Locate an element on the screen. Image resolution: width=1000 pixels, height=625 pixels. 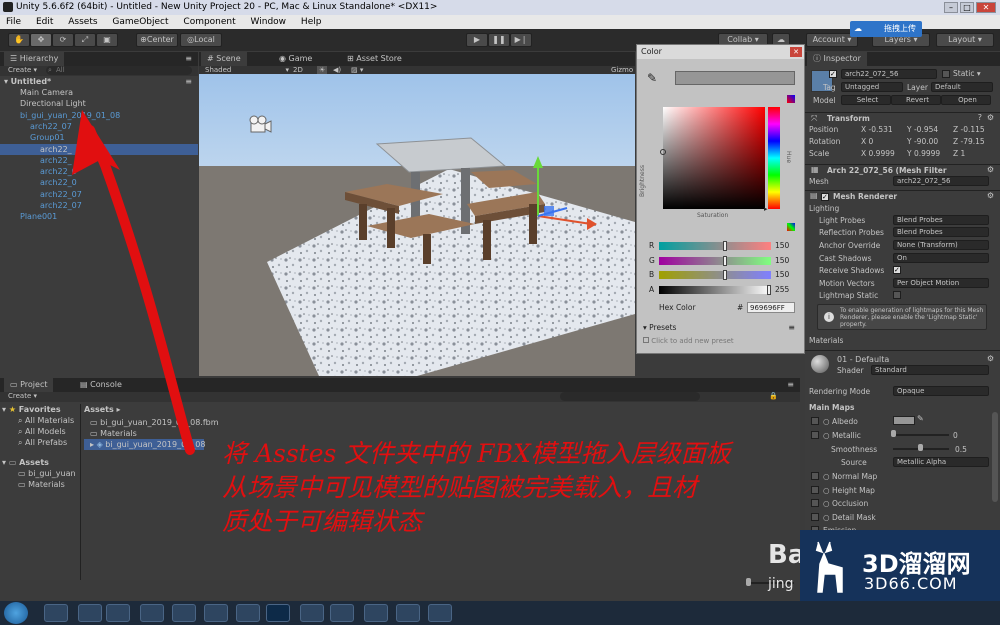
lock-icon: 🔒 is located at coordinates (773, 396).